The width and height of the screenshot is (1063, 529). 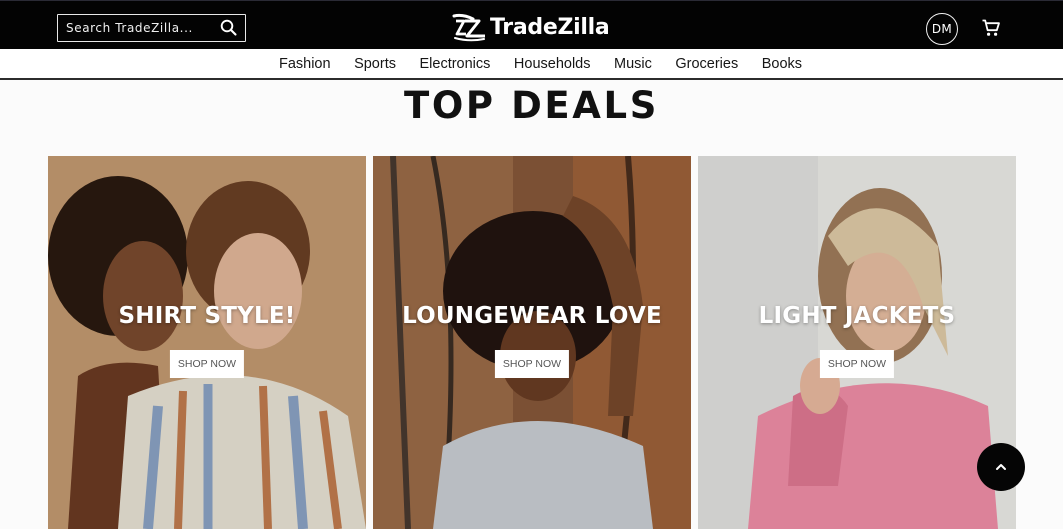 What do you see at coordinates (305, 64) in the screenshot?
I see `nav-item-fashion: Fashion` at bounding box center [305, 64].